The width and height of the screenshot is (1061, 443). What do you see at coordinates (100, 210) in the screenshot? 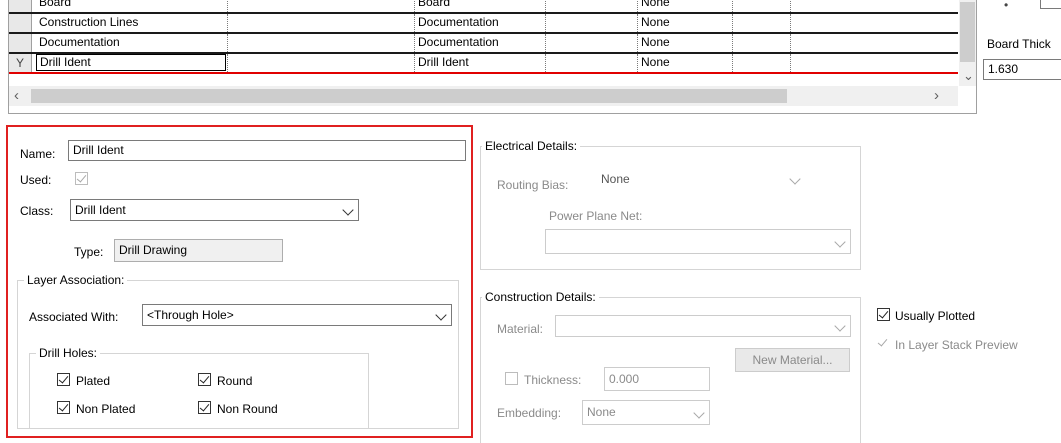
I see `class-dropdown-value: Drill Ident` at bounding box center [100, 210].